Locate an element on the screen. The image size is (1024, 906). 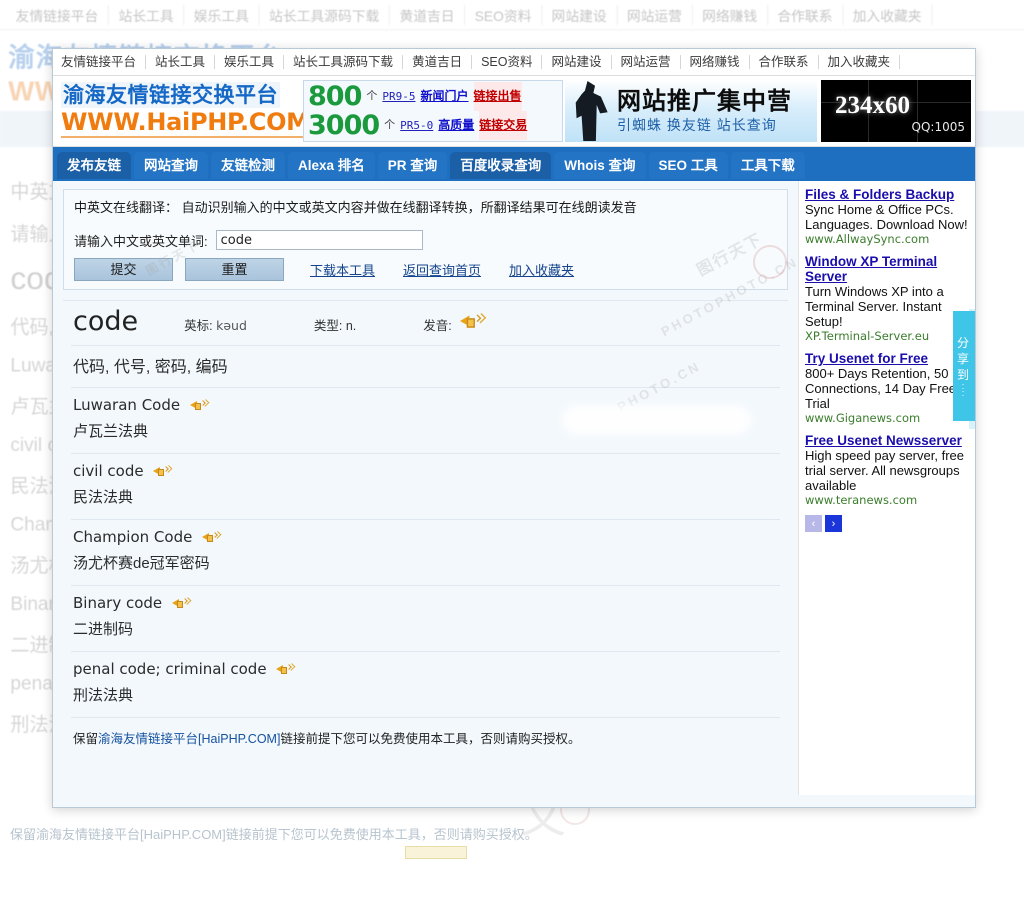
ad-banner-placeholder: 234x60 QQ:1005 is located at coordinates (896, 111).